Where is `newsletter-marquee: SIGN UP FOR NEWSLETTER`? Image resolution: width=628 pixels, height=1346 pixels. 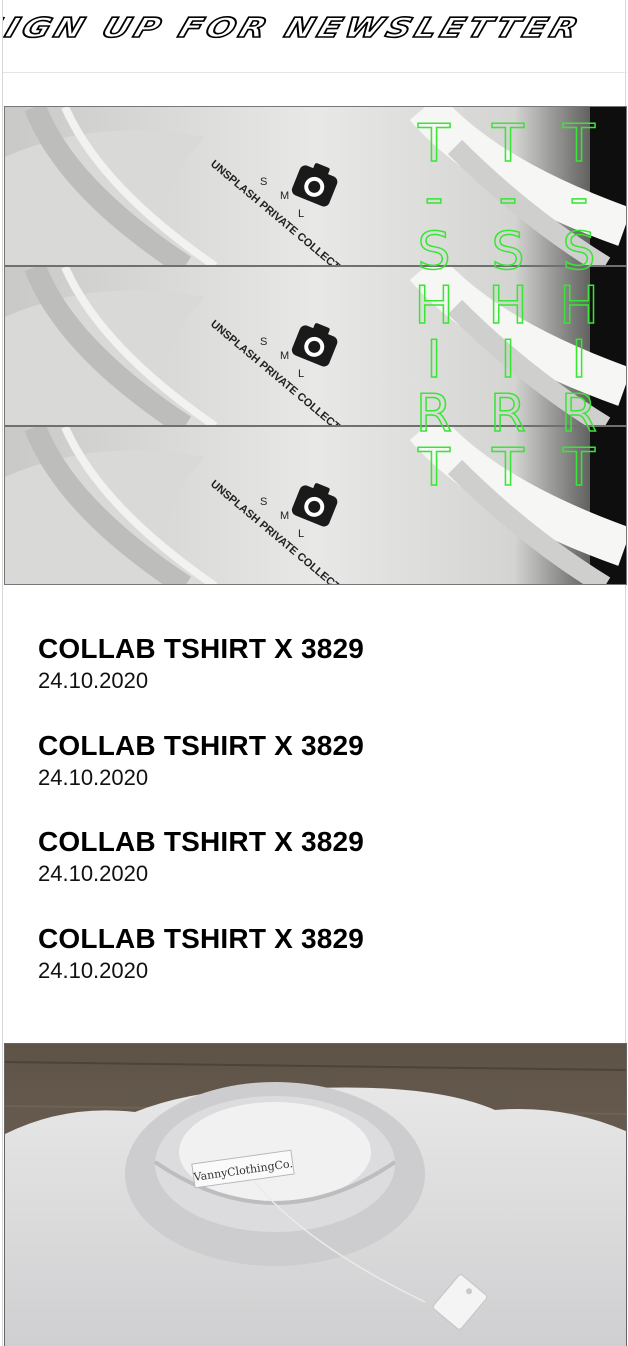
newsletter-marquee: SIGN UP FOR NEWSLETTER is located at coordinates (315, 36).